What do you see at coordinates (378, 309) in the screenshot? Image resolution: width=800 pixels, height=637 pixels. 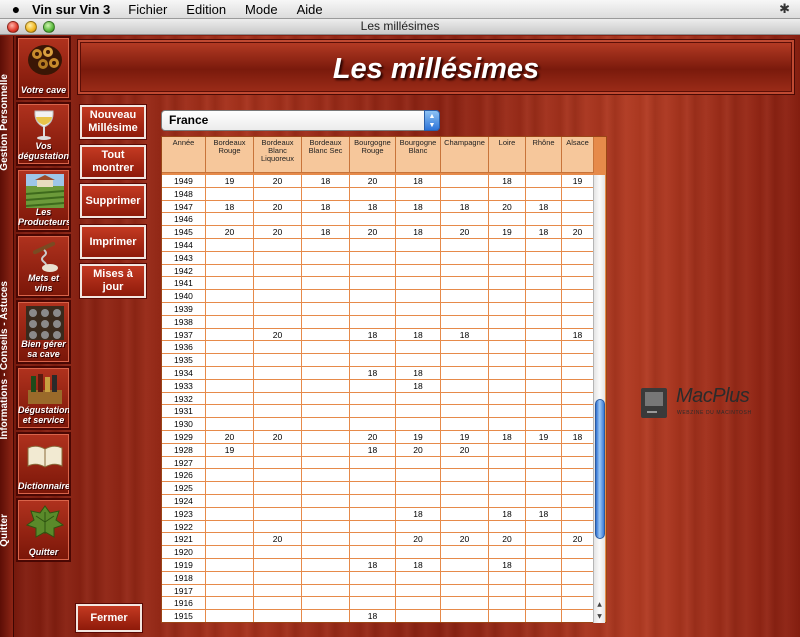 I see `table-row: 1939` at bounding box center [378, 309].